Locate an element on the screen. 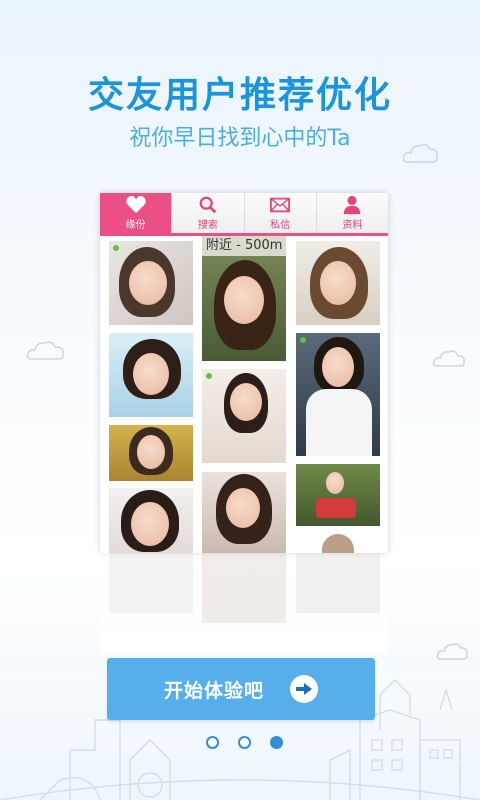  page-dot-active is located at coordinates (276, 742).